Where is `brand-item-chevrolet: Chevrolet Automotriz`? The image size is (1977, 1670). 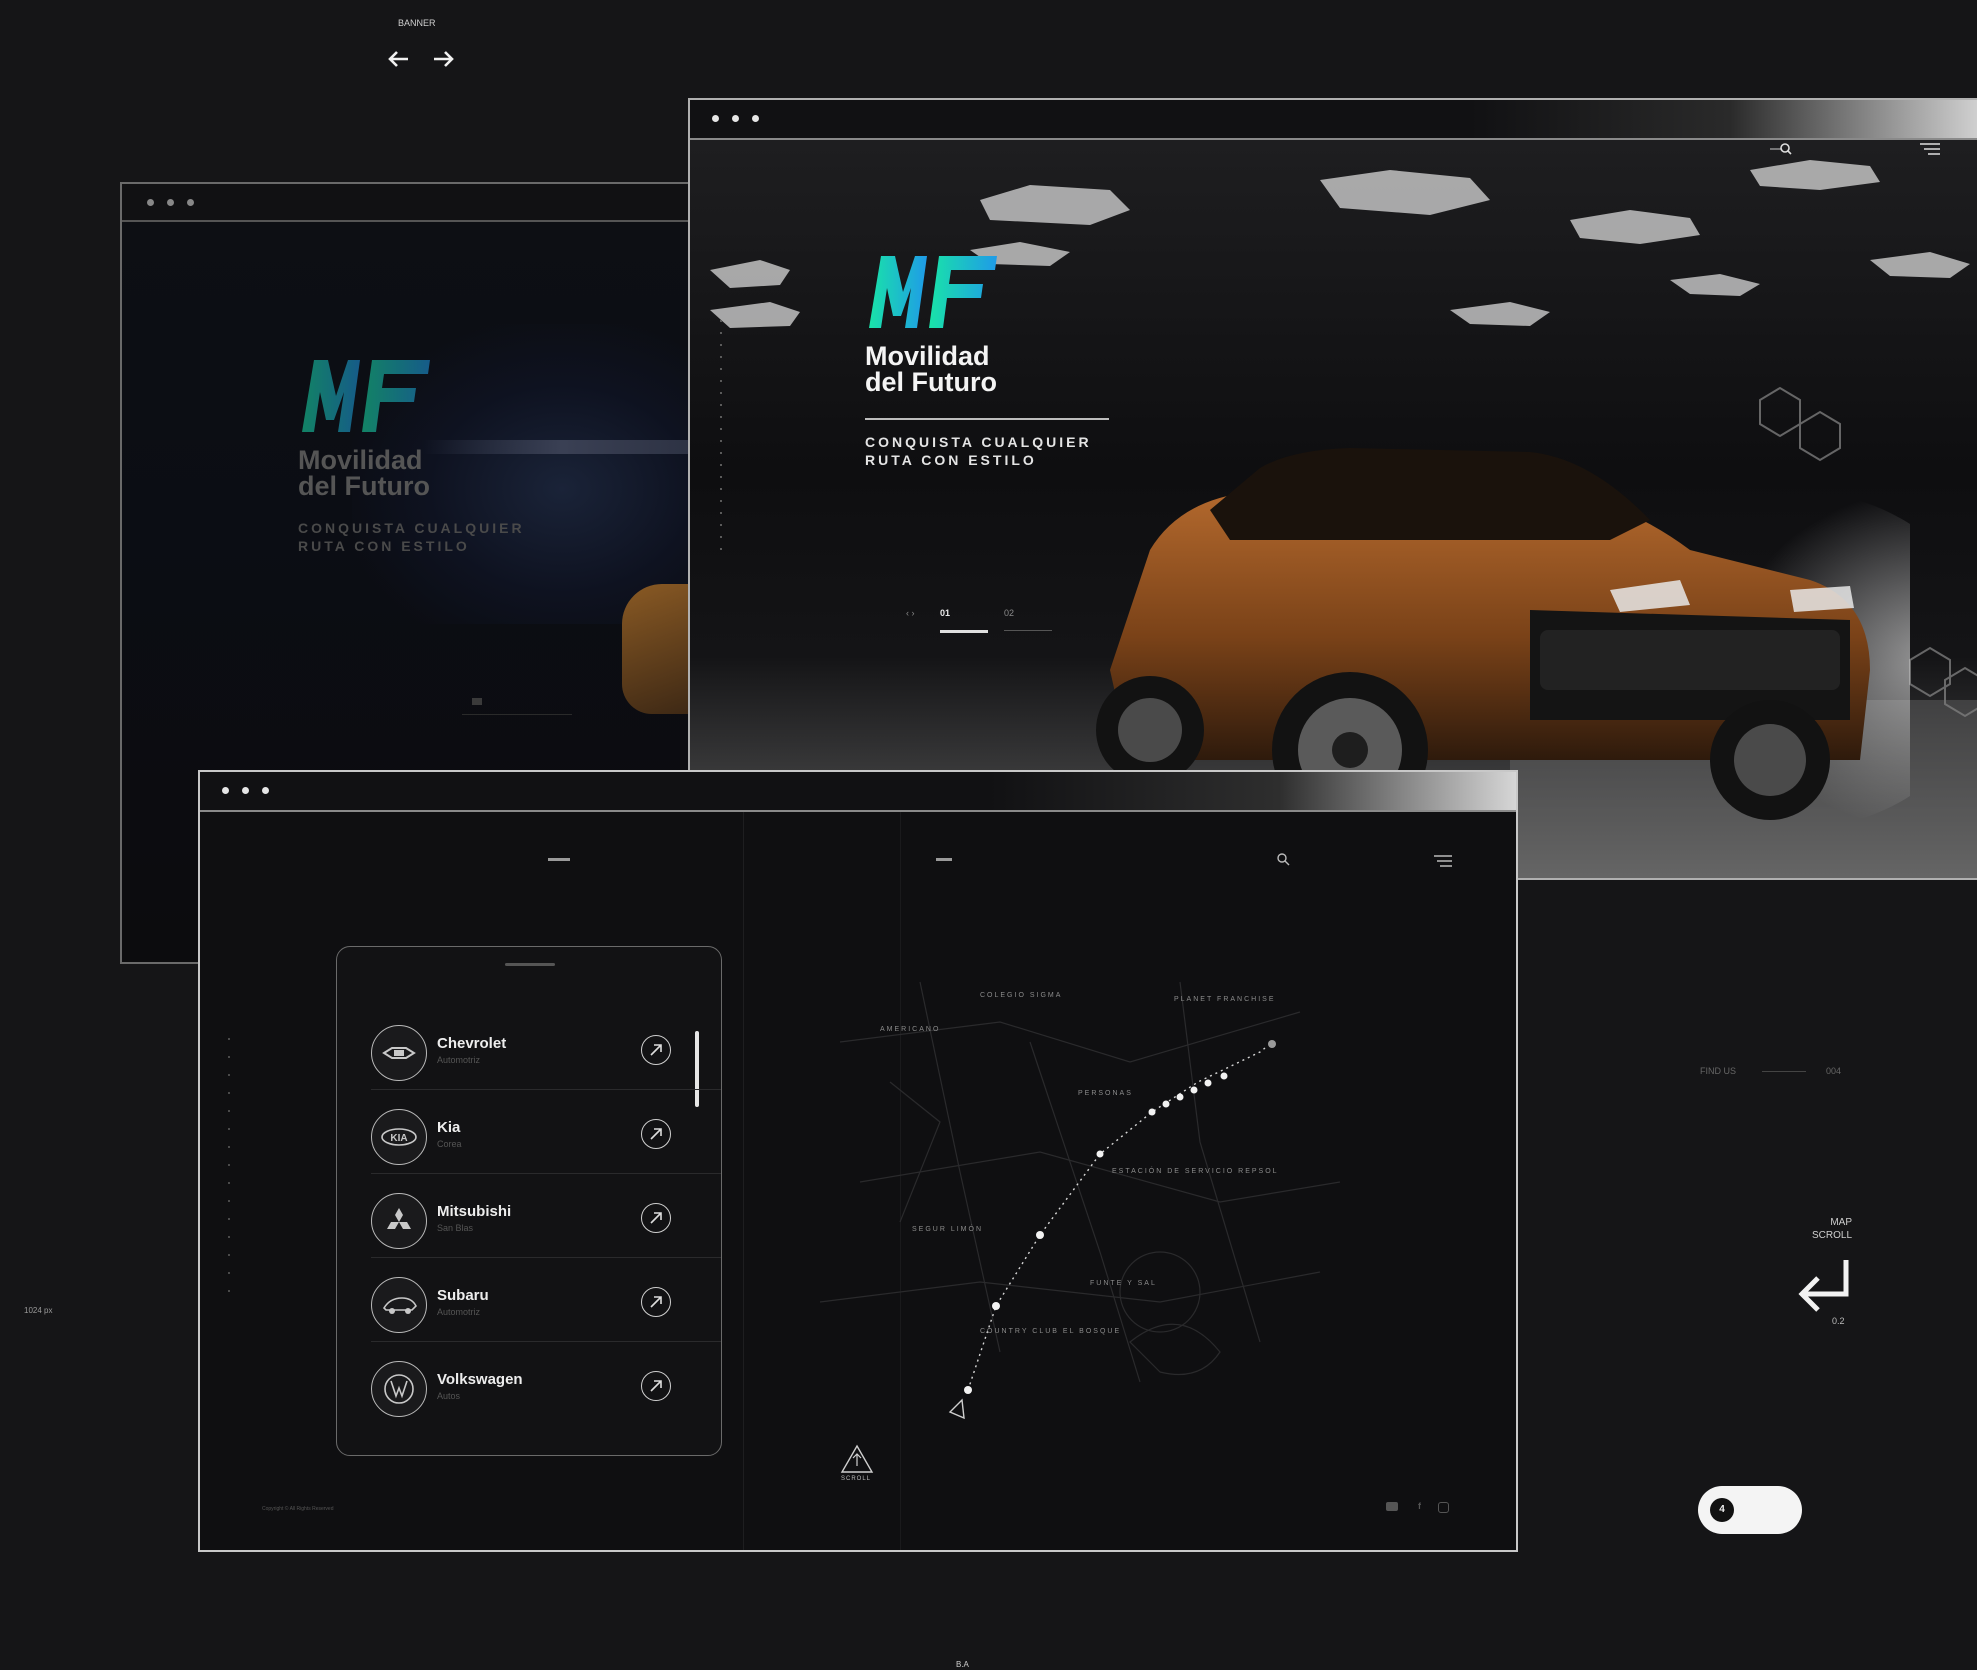
brand-item-chevrolet: Chevrolet Automotriz is located at coordinates (546, 1054).